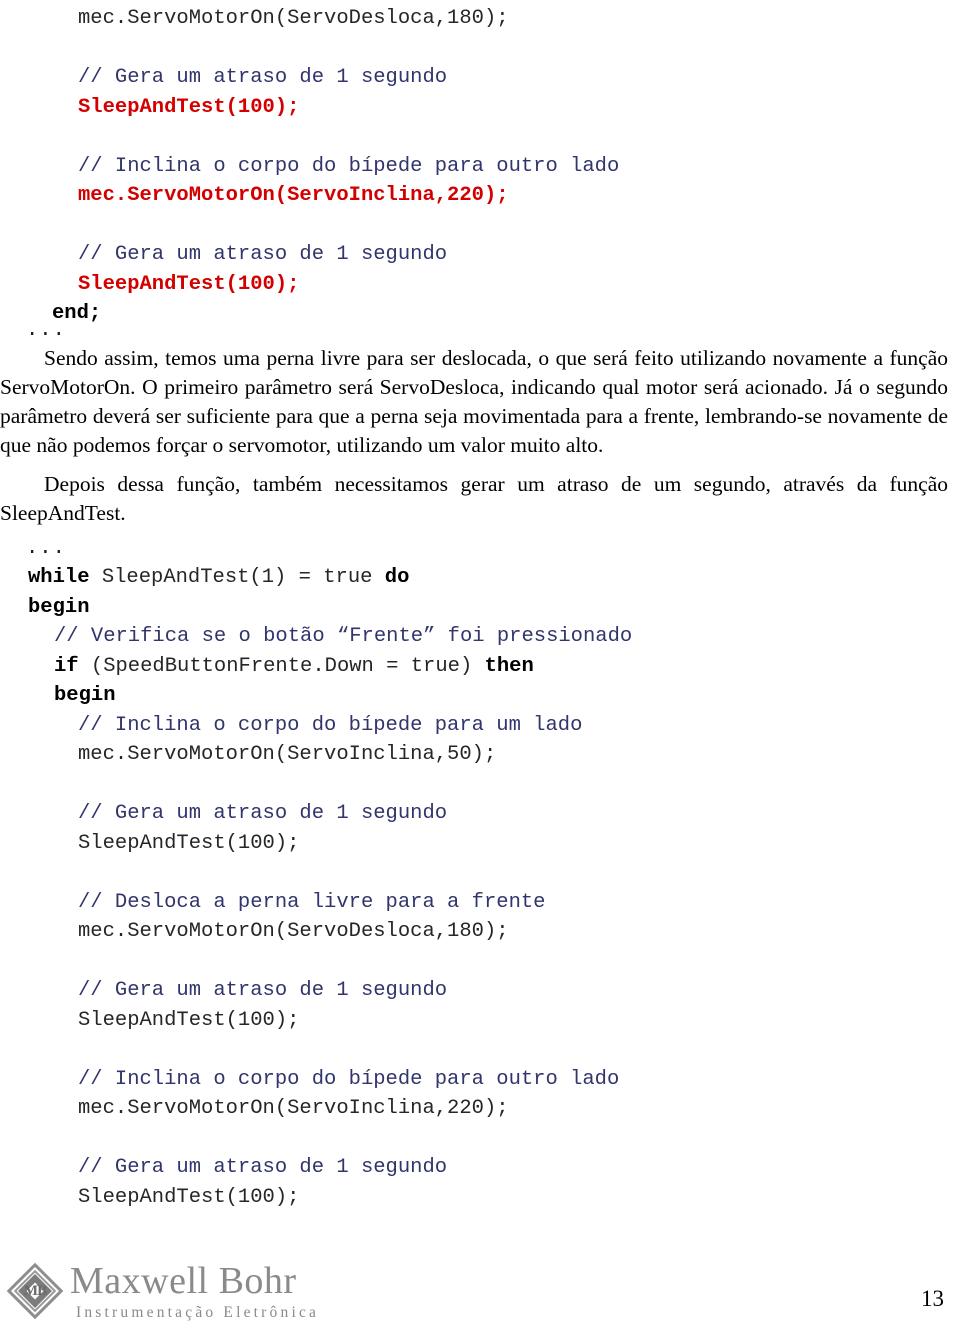  I want to click on diamond-monogram-icon: MB, so click(35, 1291).